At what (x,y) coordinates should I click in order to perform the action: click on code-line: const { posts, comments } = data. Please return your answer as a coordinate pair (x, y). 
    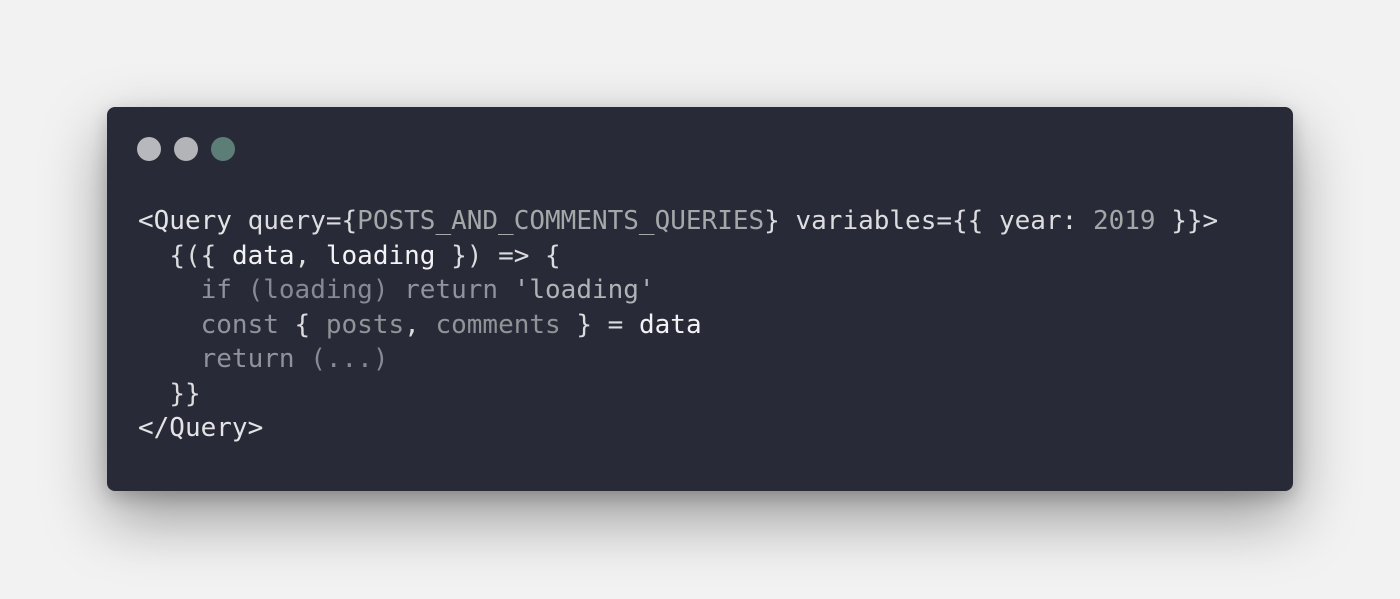
    Looking at the image, I should click on (678, 325).